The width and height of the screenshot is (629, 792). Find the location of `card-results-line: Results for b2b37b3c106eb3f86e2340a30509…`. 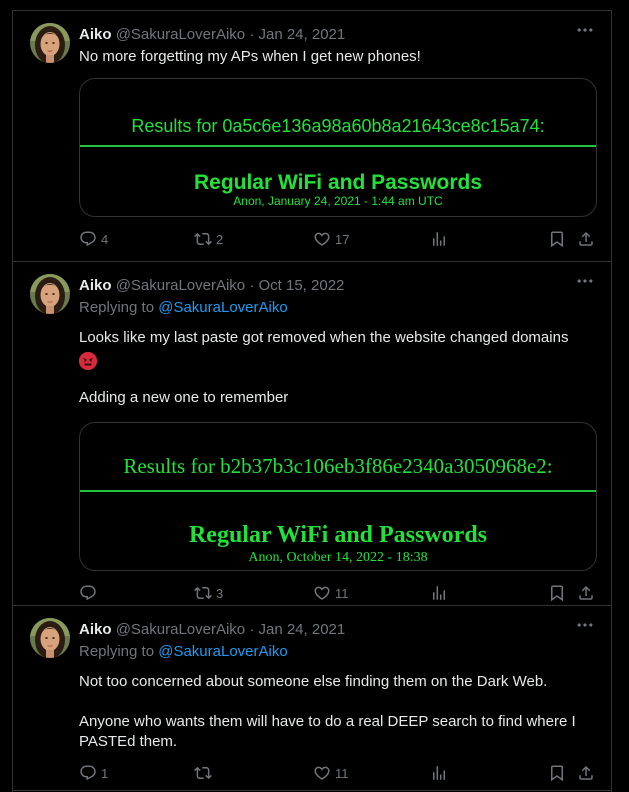

card-results-line: Results for b2b37b3c106eb3f86e2340a30509… is located at coordinates (338, 466).